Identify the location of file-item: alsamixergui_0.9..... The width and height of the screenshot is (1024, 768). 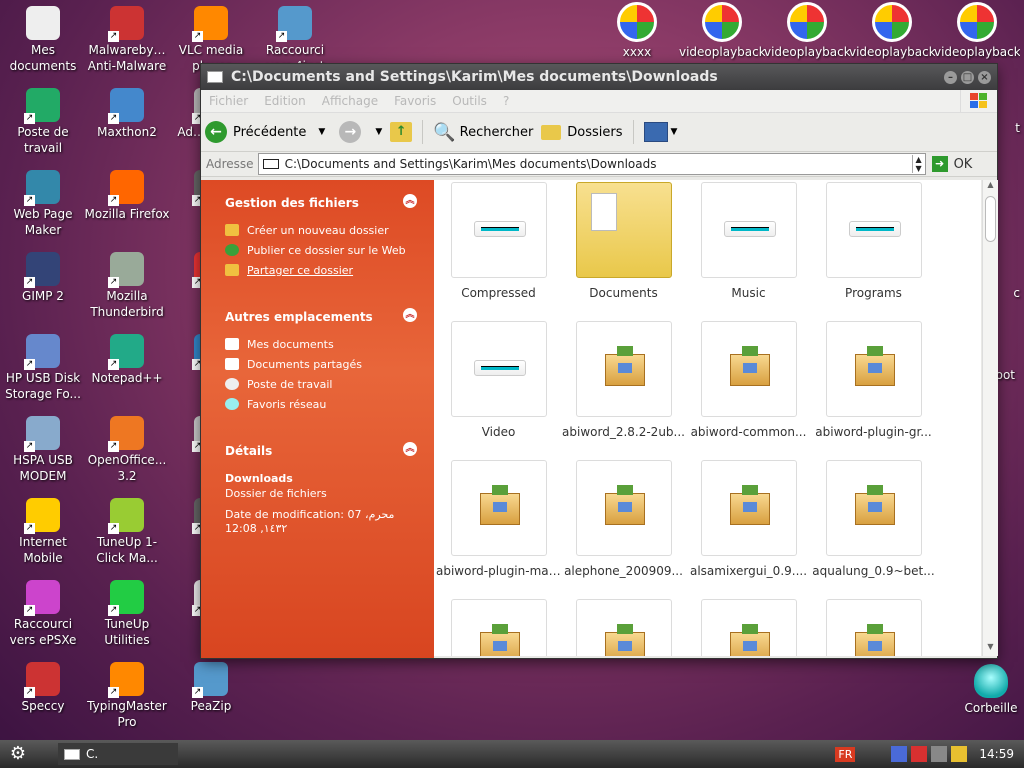
(748, 519).